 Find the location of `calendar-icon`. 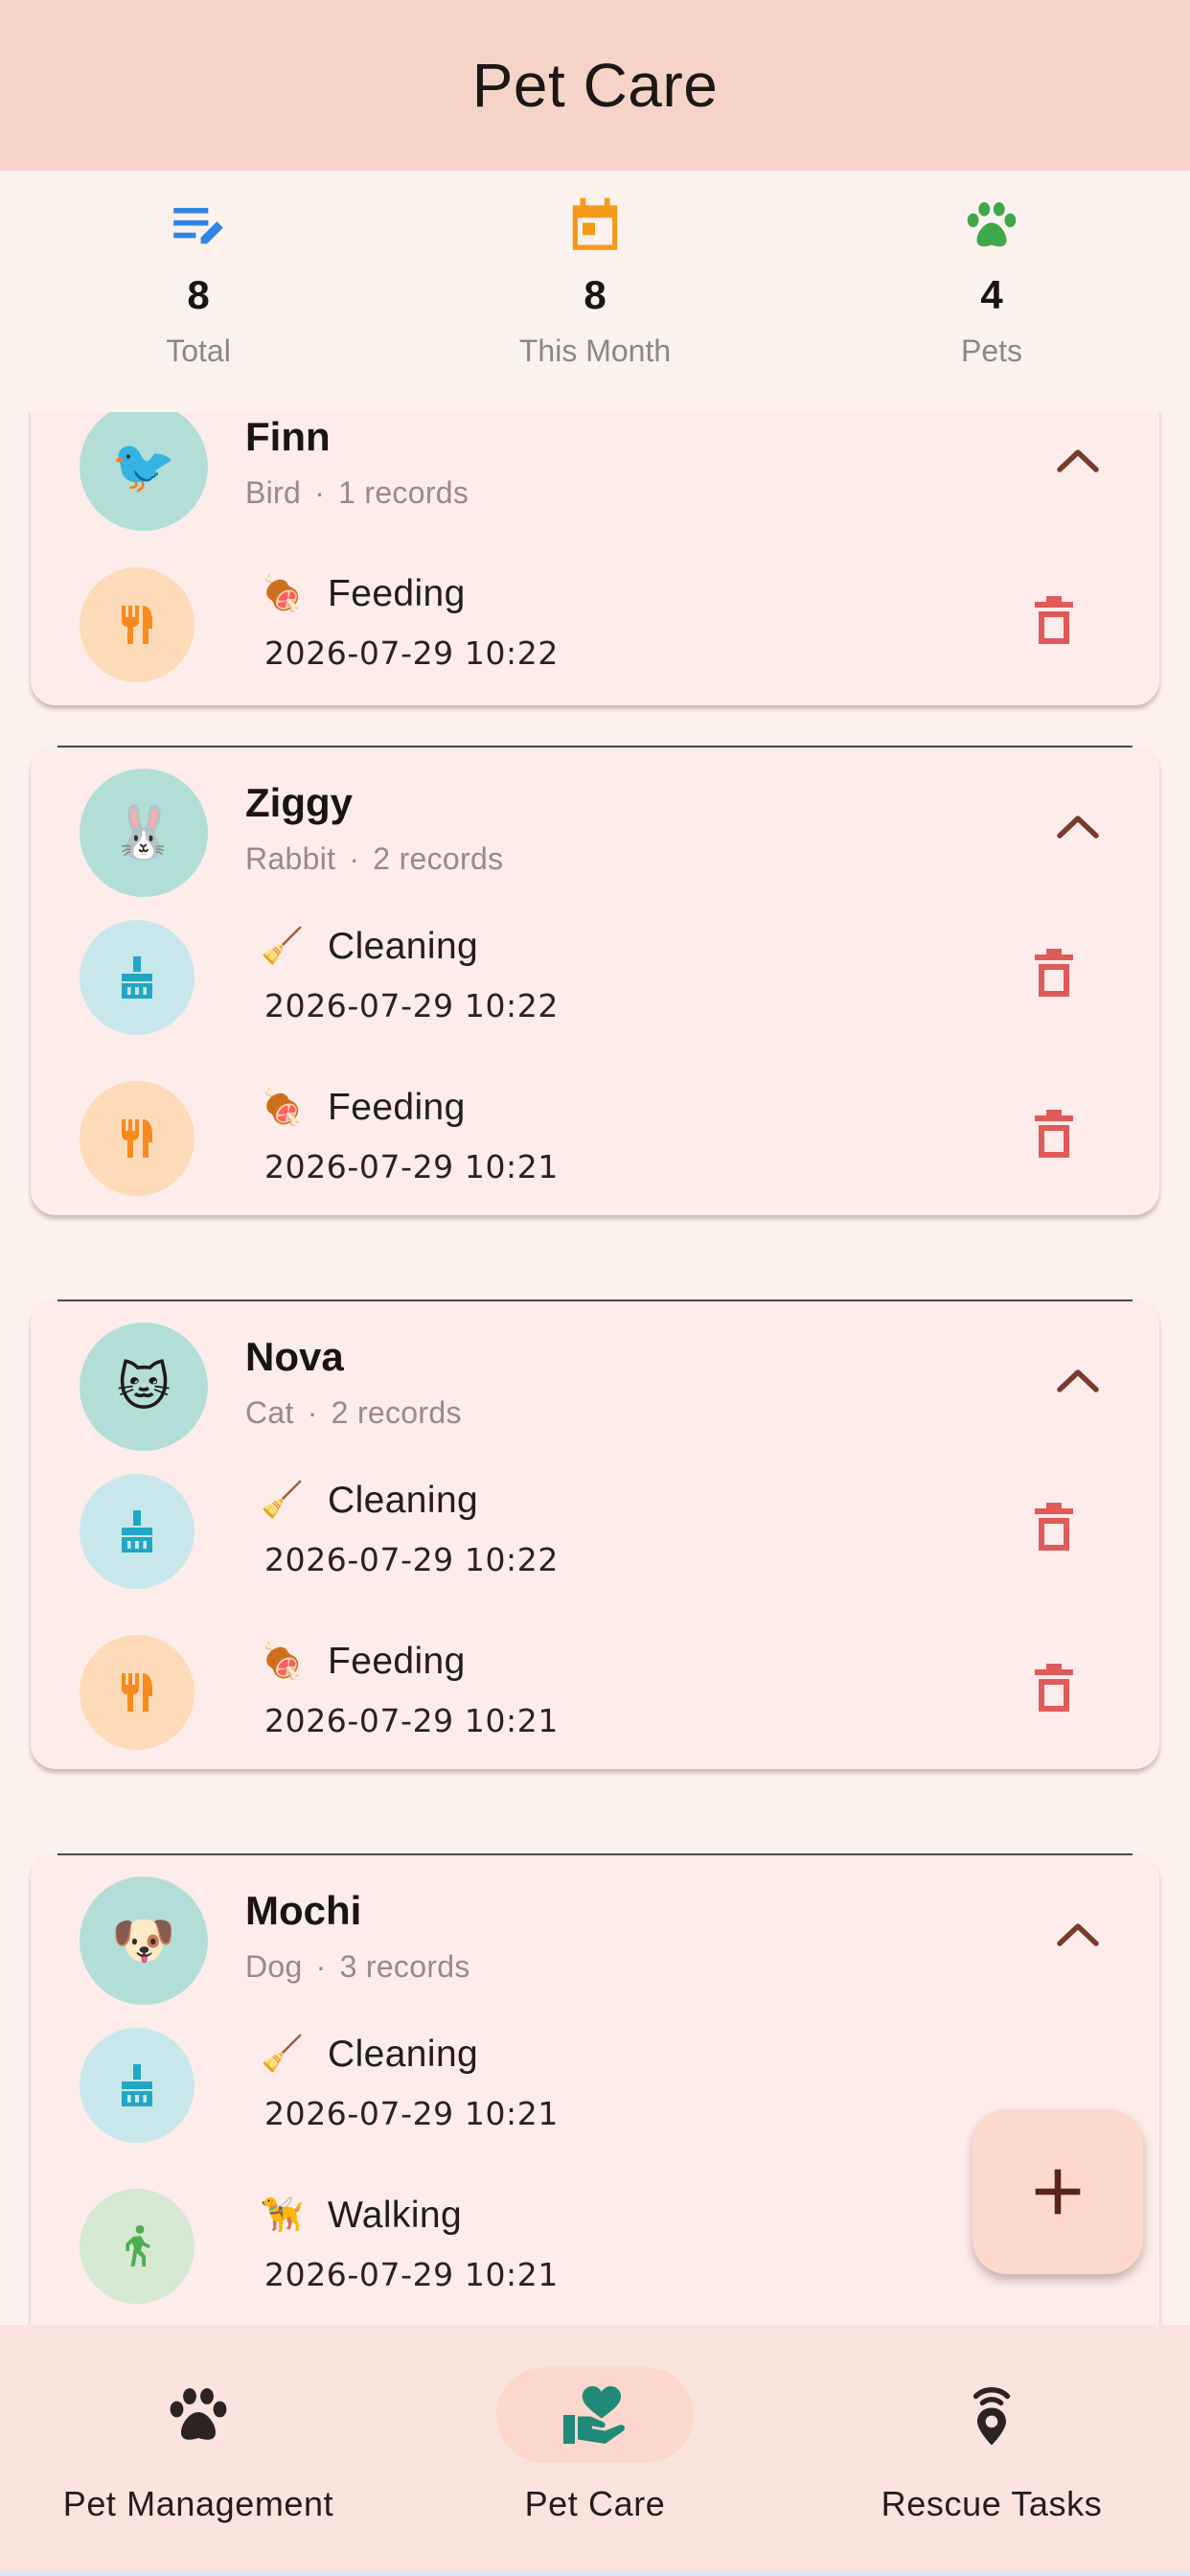

calendar-icon is located at coordinates (595, 223).